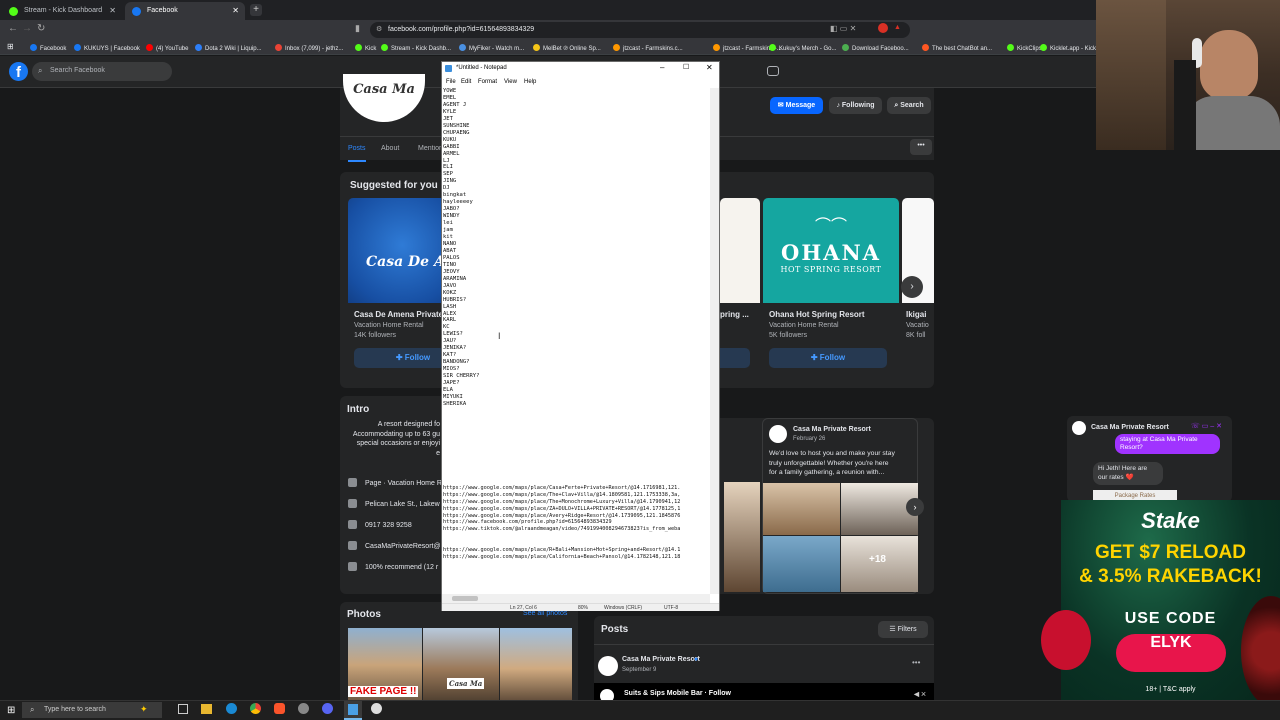  I want to click on photo-thumbnail: FAKE PAGE !!, so click(385, 665).